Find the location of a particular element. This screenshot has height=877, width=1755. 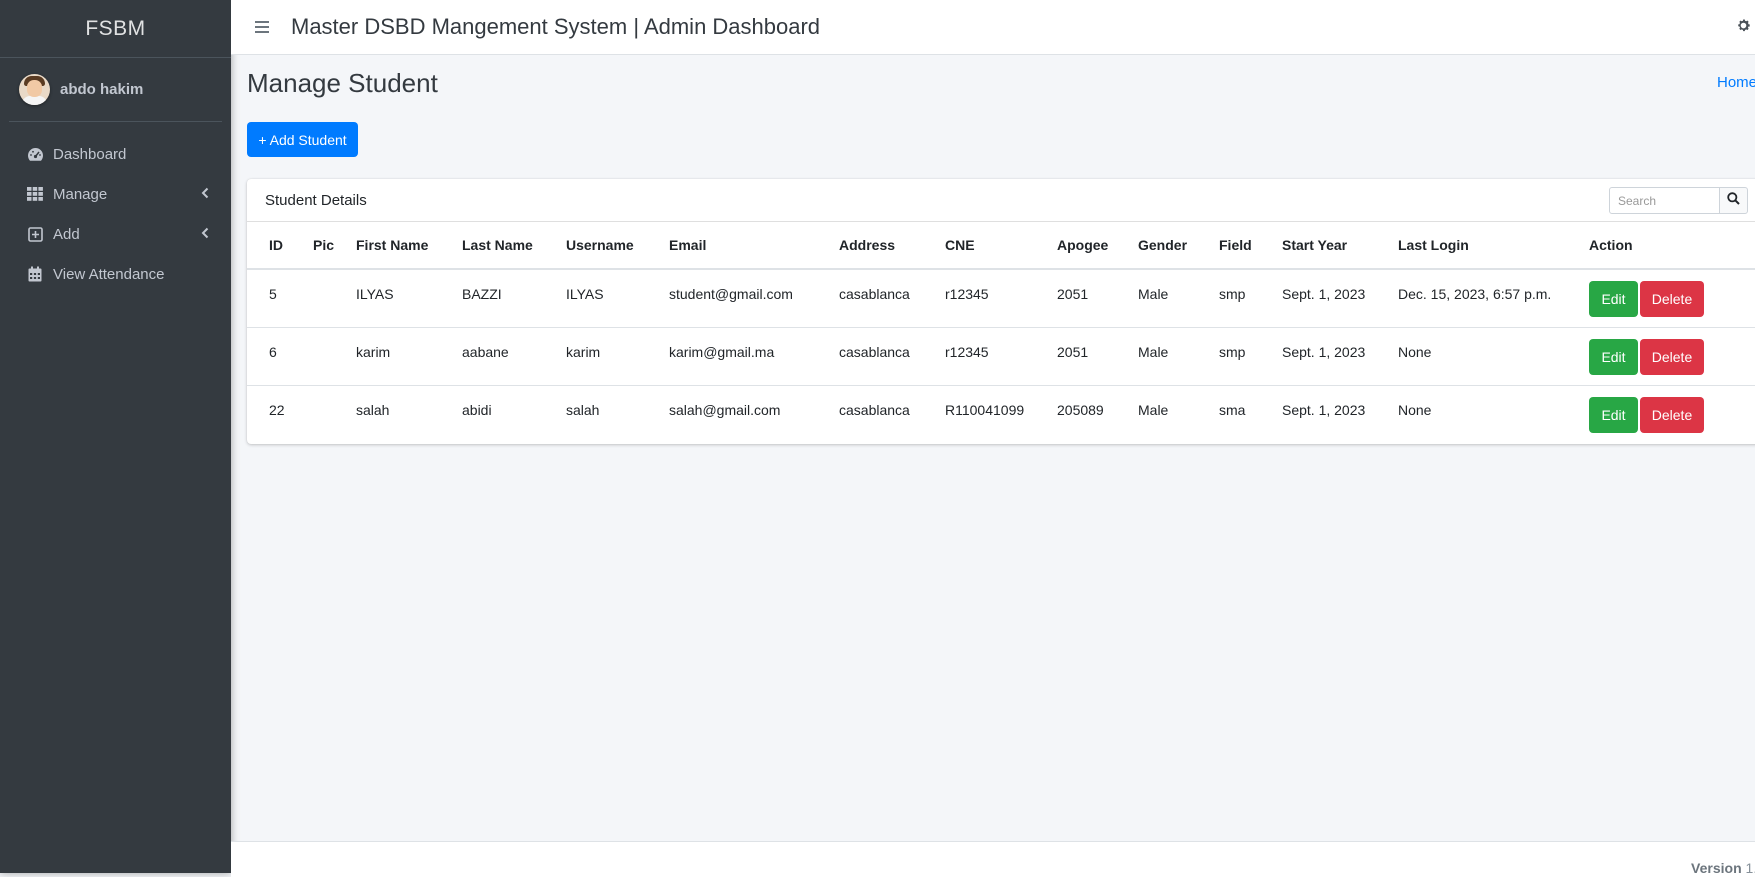

column-header: Gender is located at coordinates (1178, 246).